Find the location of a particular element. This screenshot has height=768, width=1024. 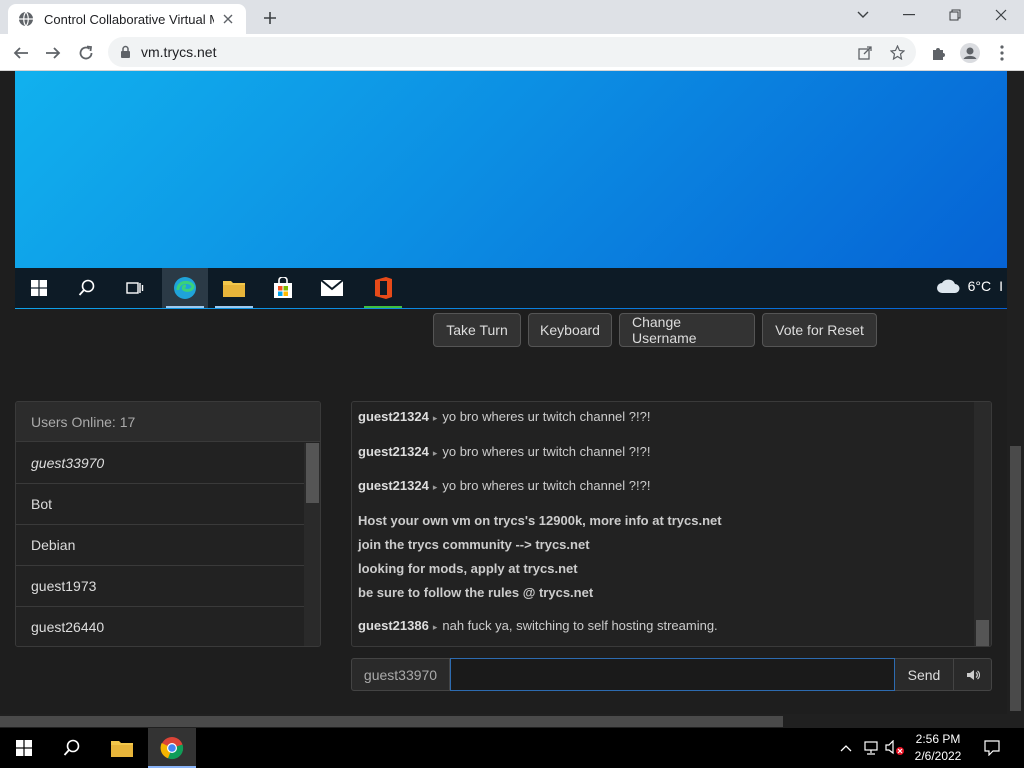

user-list-item: guest26440 is located at coordinates (160, 626).